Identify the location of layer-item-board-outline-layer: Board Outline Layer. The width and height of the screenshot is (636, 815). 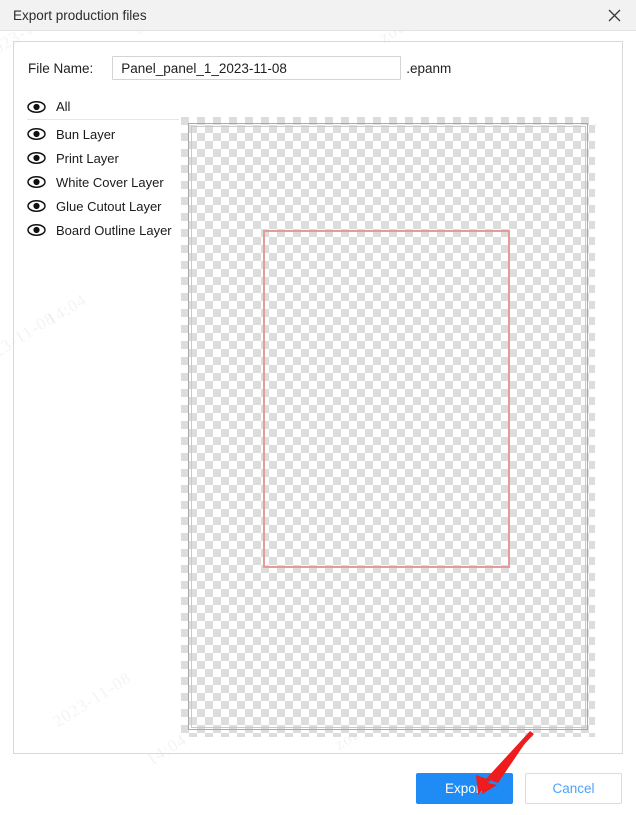
(103, 230).